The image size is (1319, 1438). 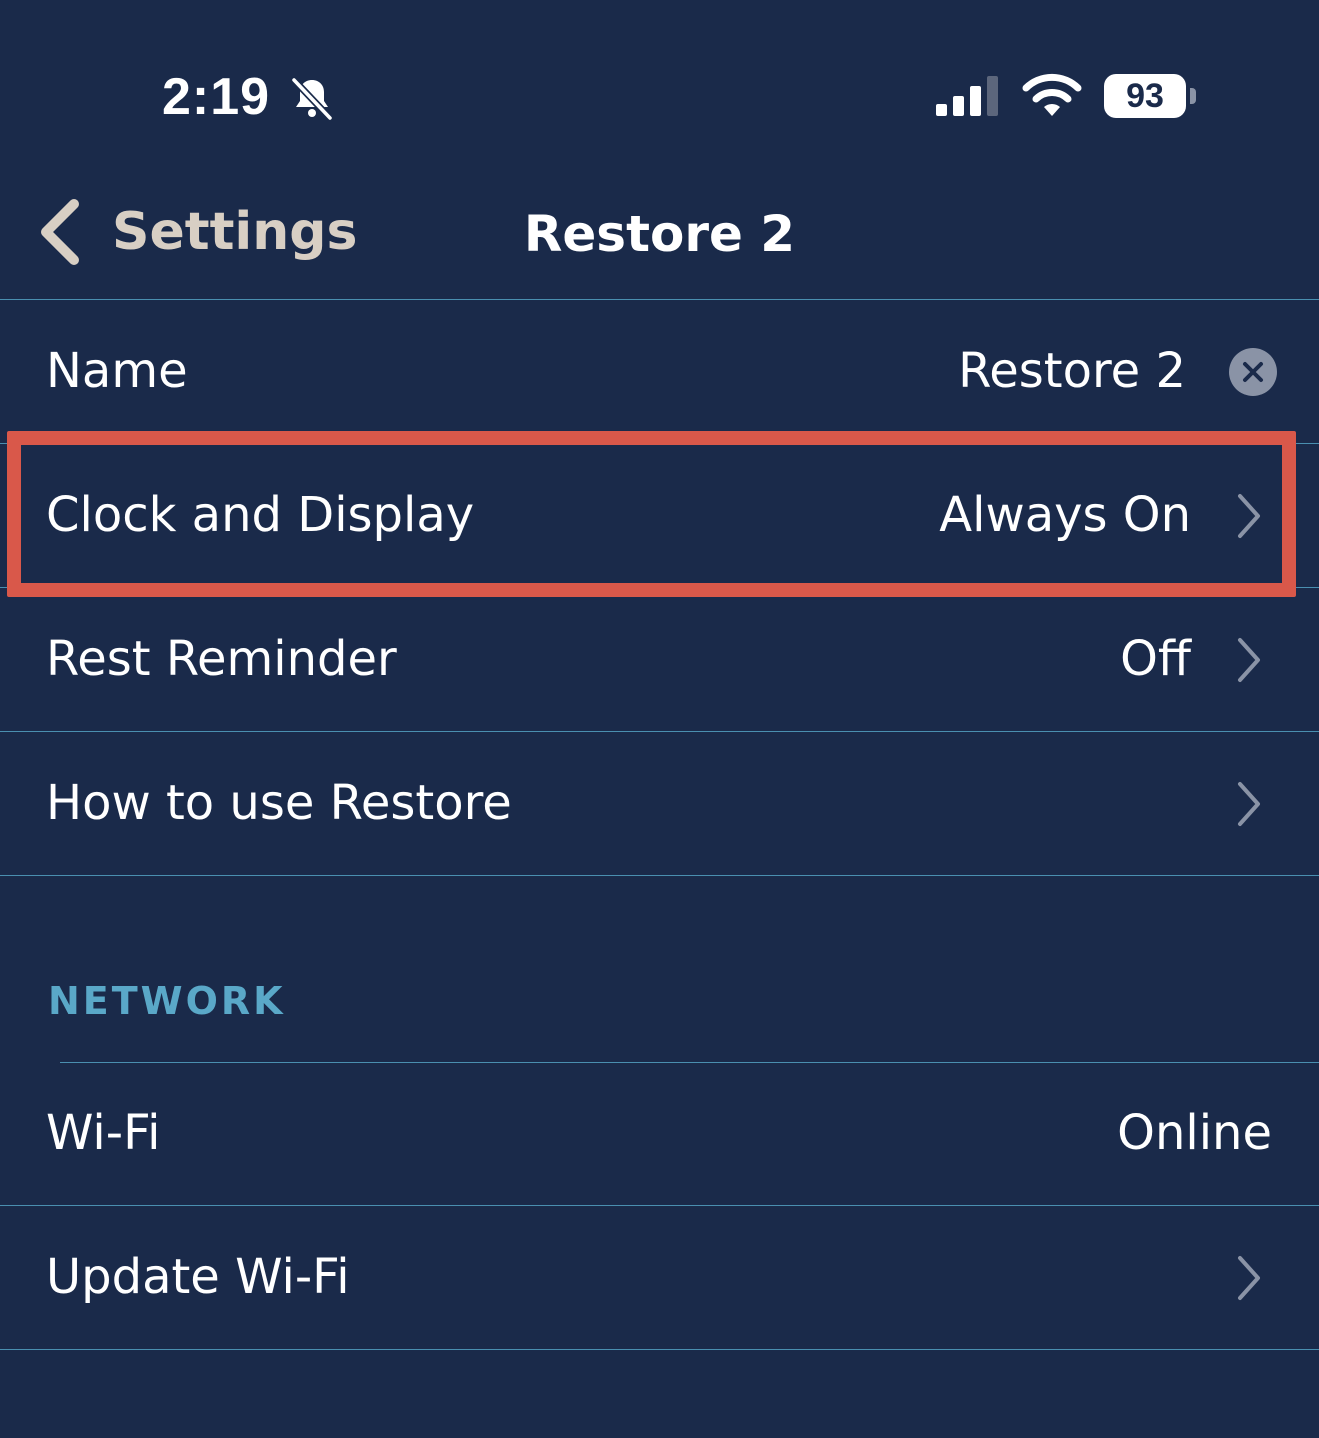 I want to click on clear-icon, so click(x=1253, y=372).